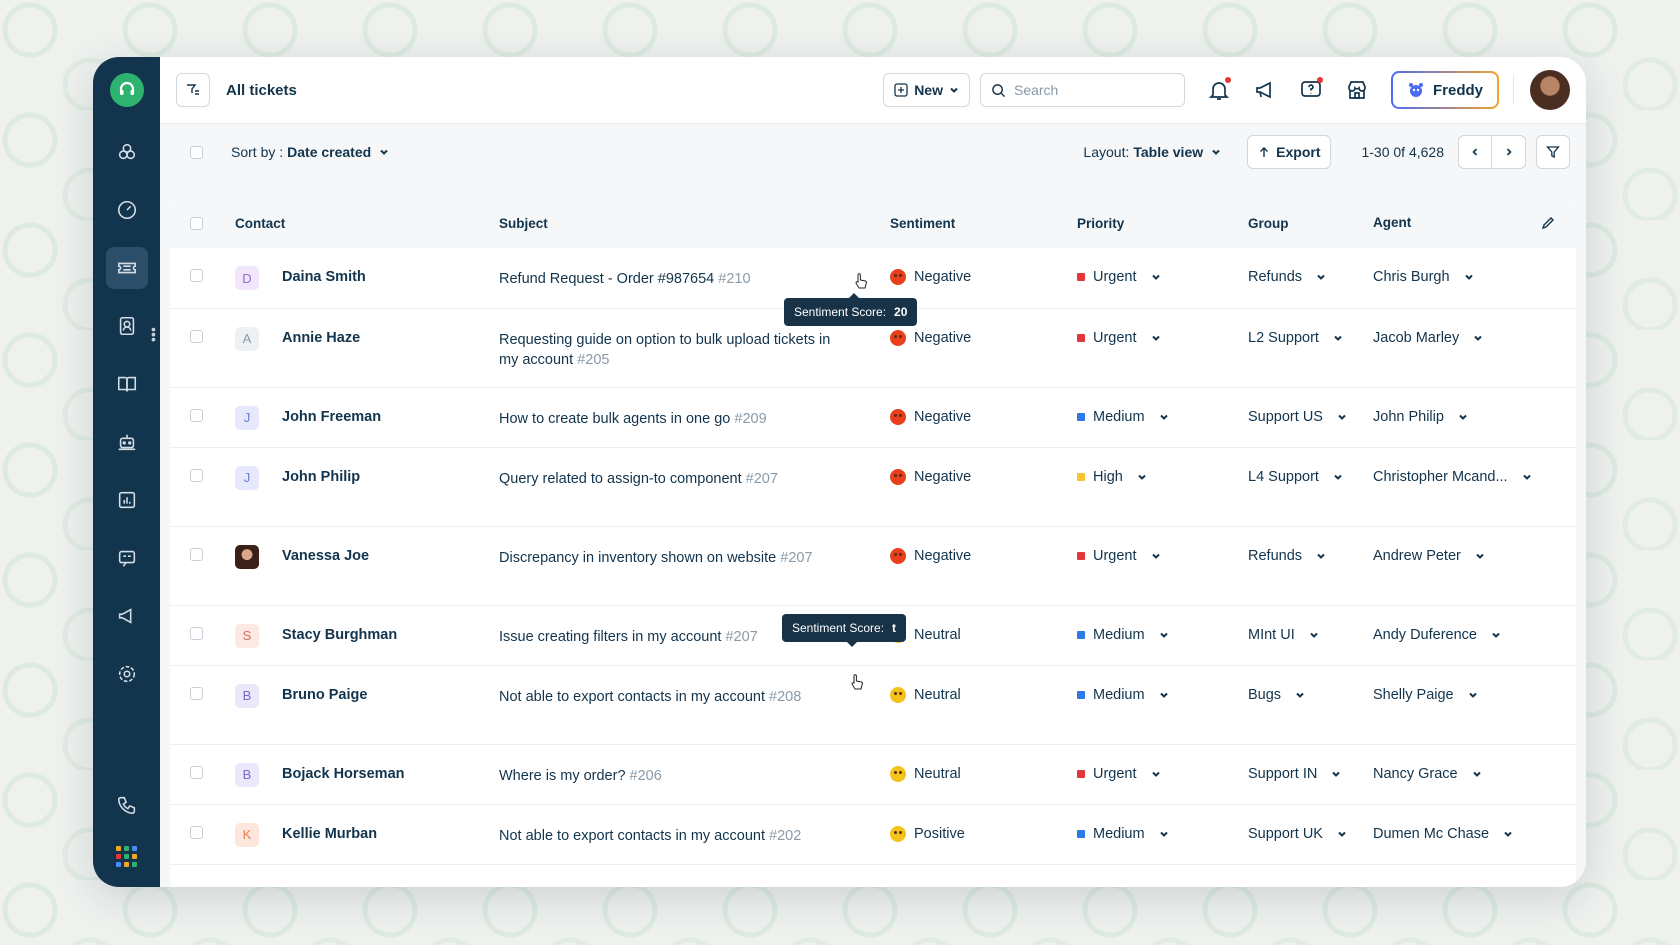 The height and width of the screenshot is (945, 1680). I want to click on sidebar-item-contacts, so click(127, 326).